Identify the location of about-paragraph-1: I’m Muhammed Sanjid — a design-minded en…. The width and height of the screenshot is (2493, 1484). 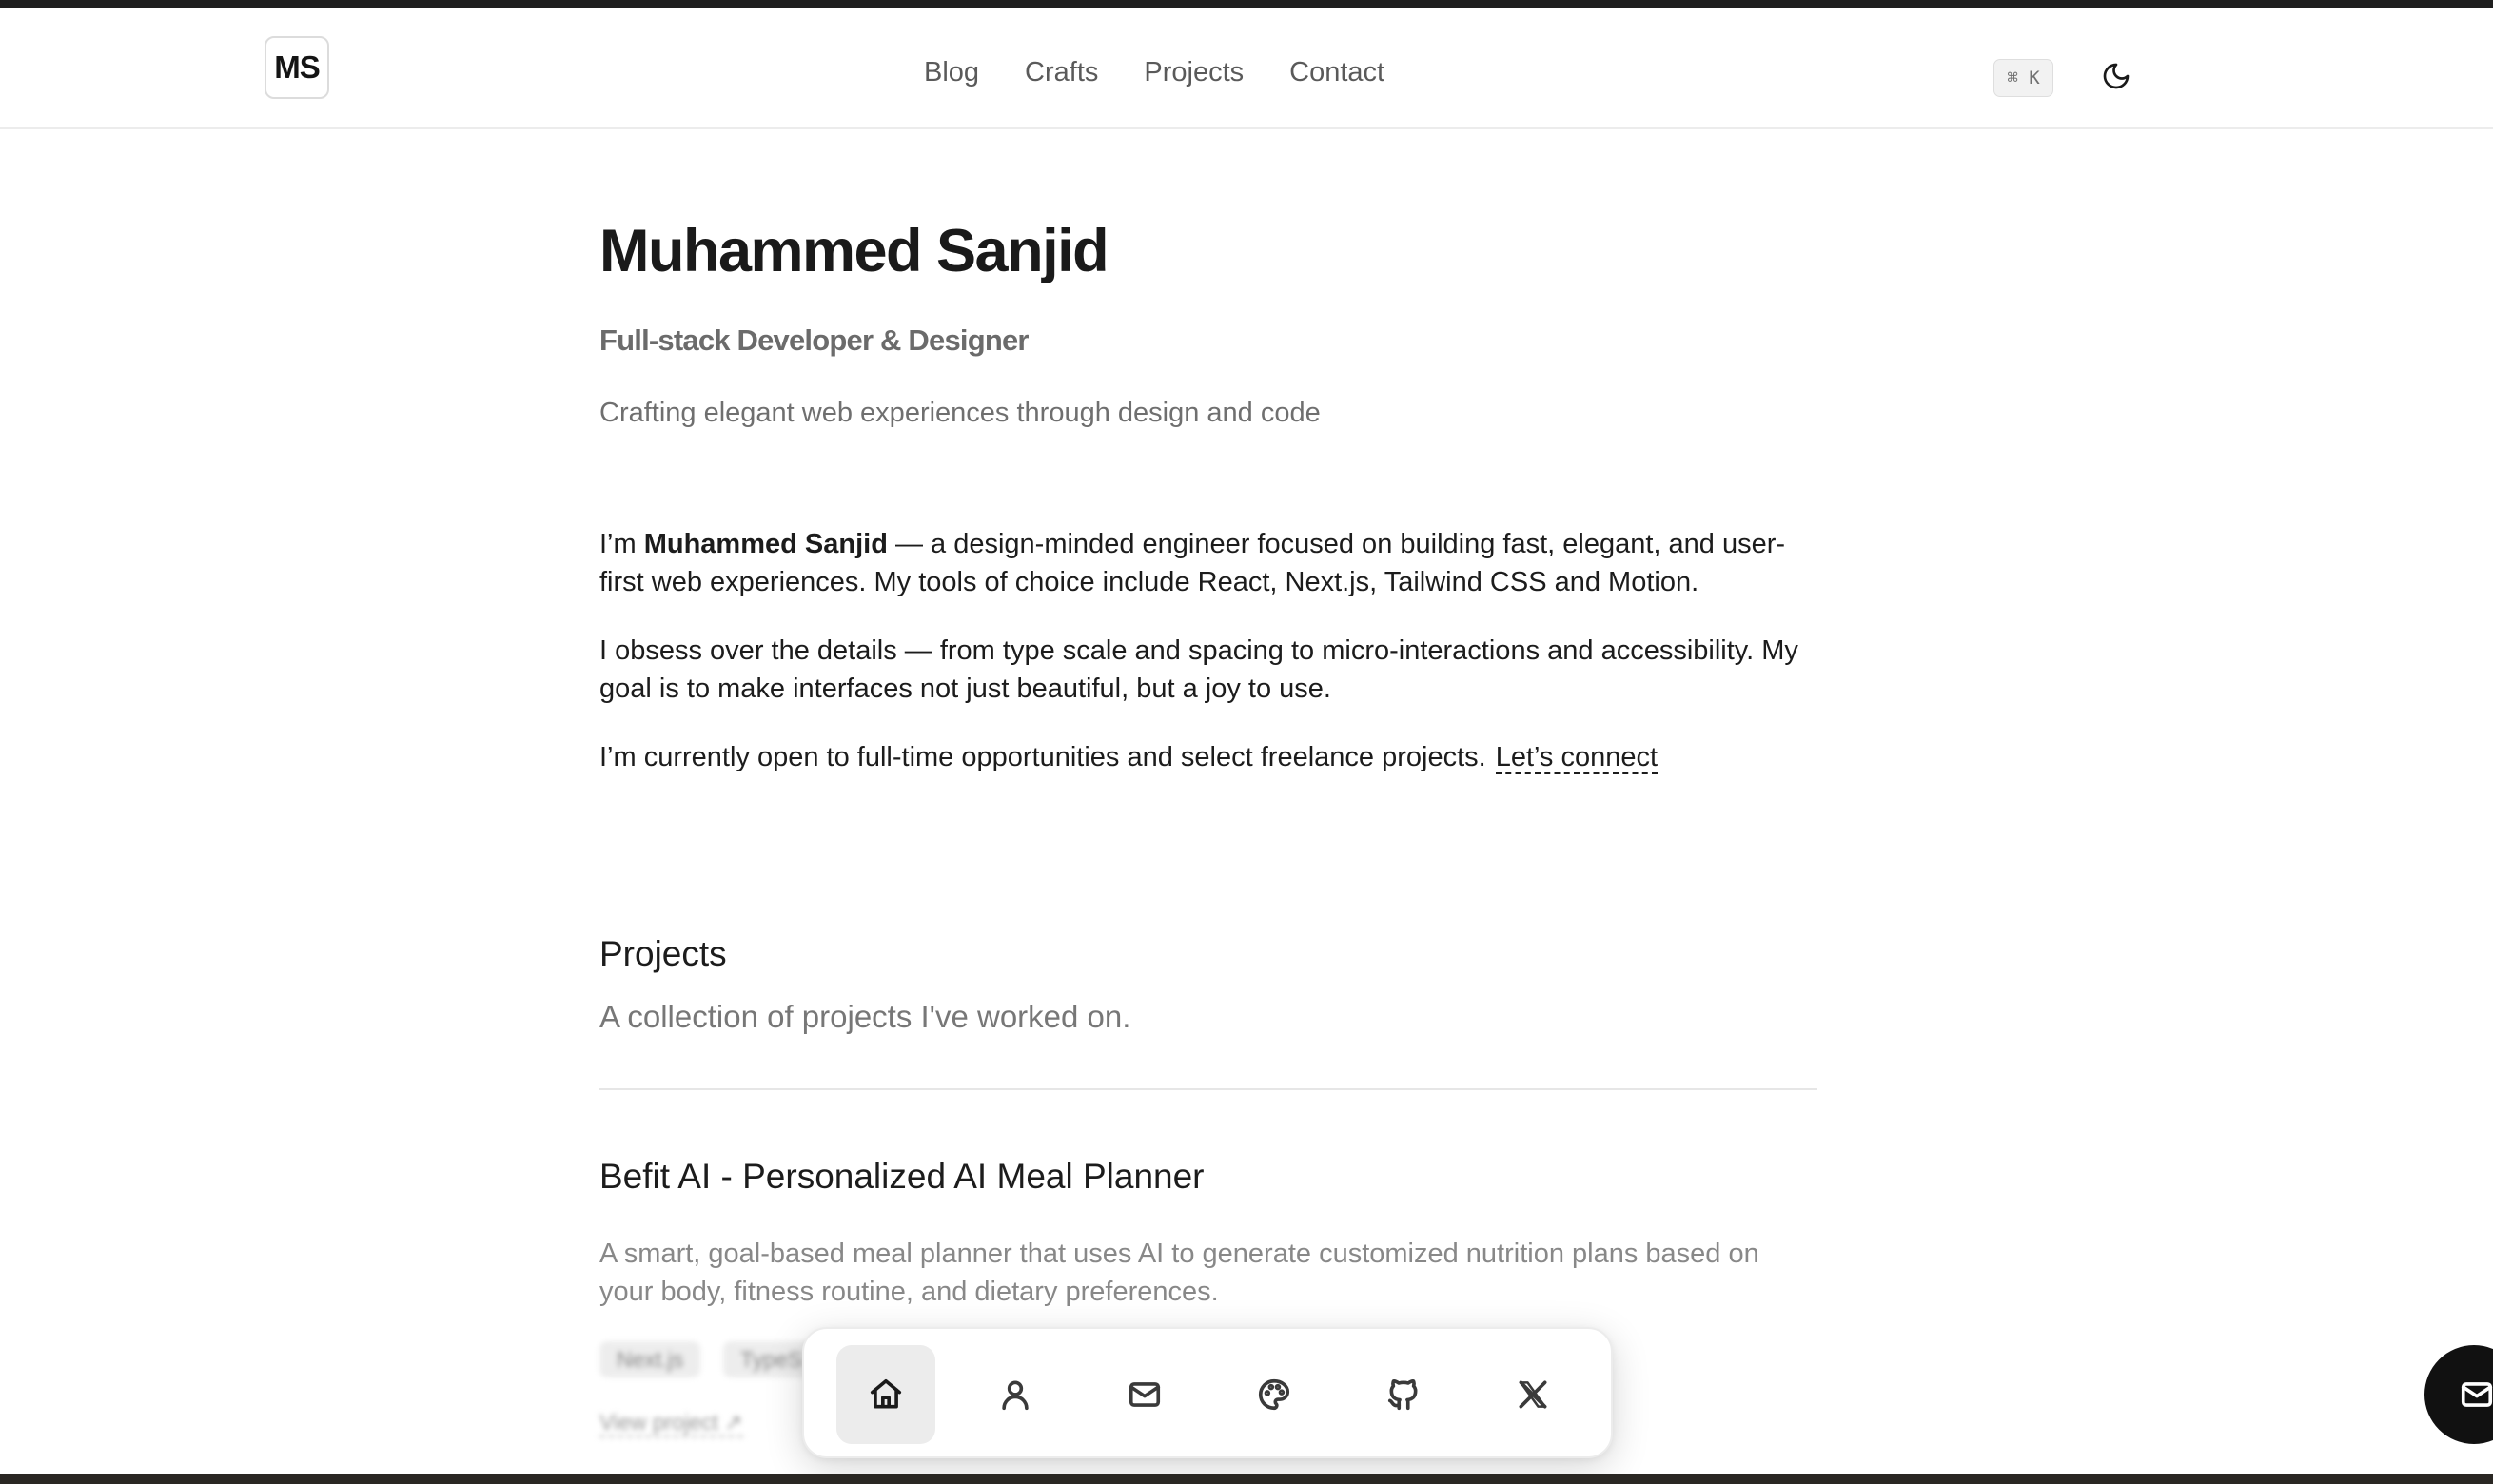
(1213, 563).